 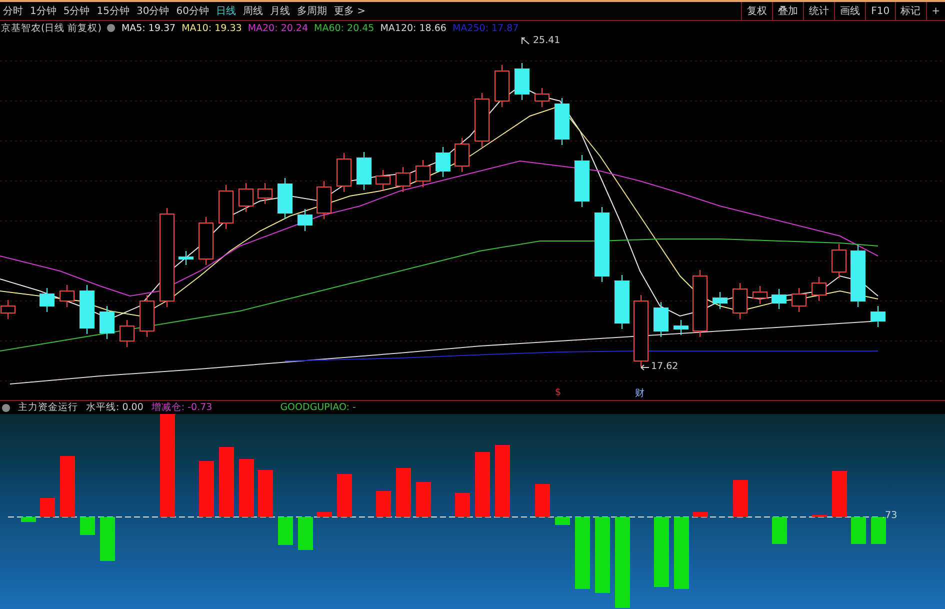 What do you see at coordinates (880, 11) in the screenshot?
I see `toolbar-button: F10` at bounding box center [880, 11].